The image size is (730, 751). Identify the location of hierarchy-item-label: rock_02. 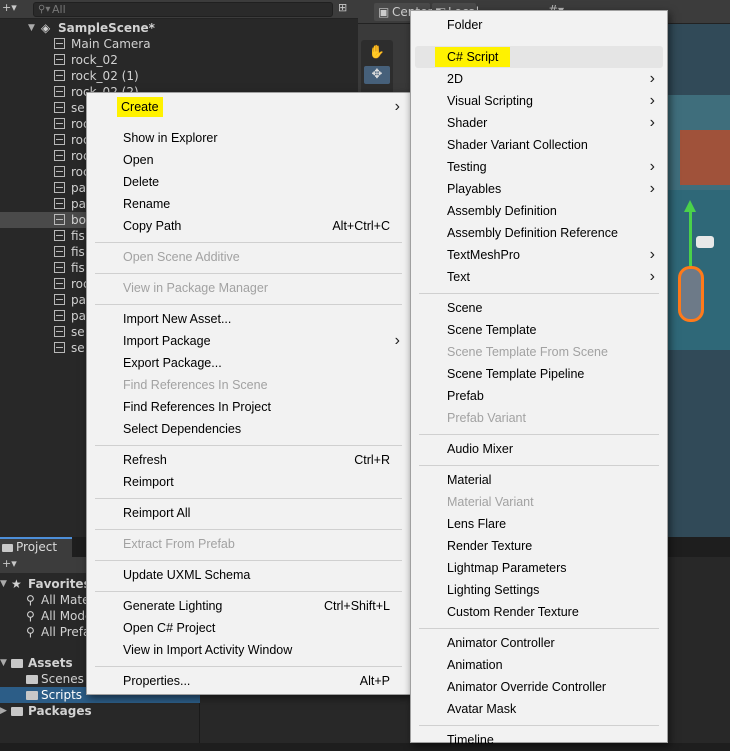
(94, 60).